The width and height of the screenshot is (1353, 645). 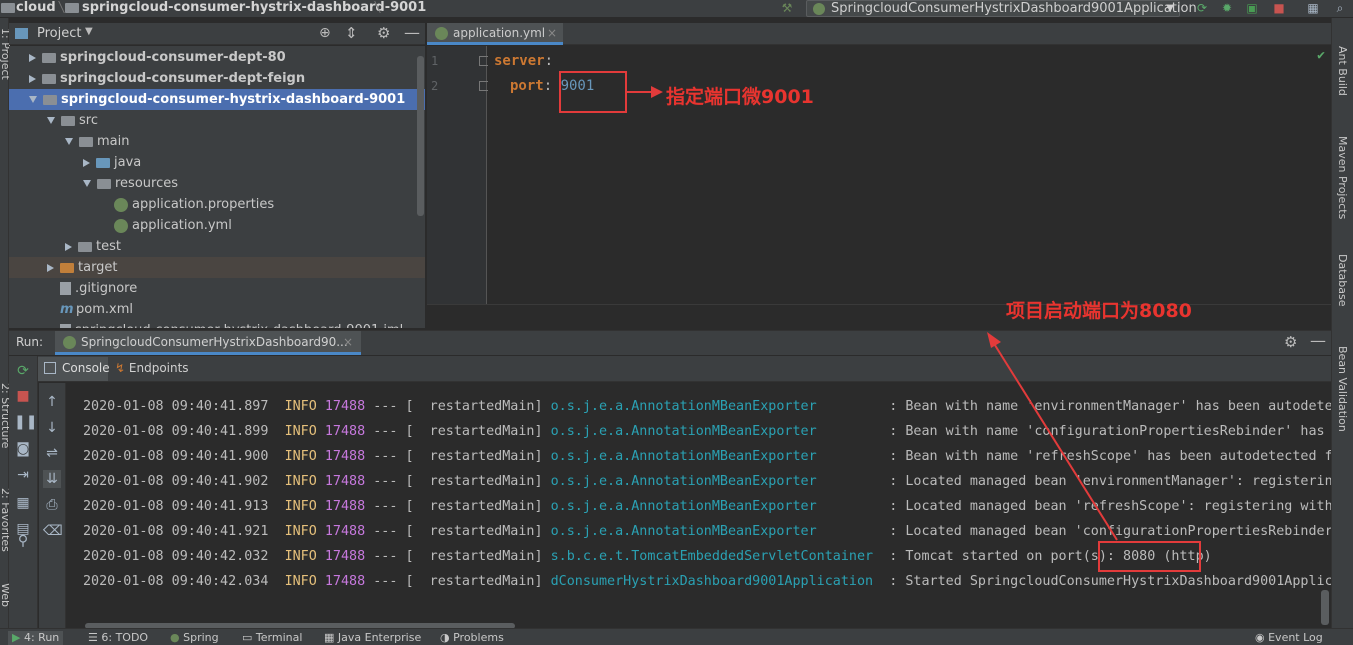 What do you see at coordinates (247, 637) in the screenshot?
I see `terminal-icon: ▭` at bounding box center [247, 637].